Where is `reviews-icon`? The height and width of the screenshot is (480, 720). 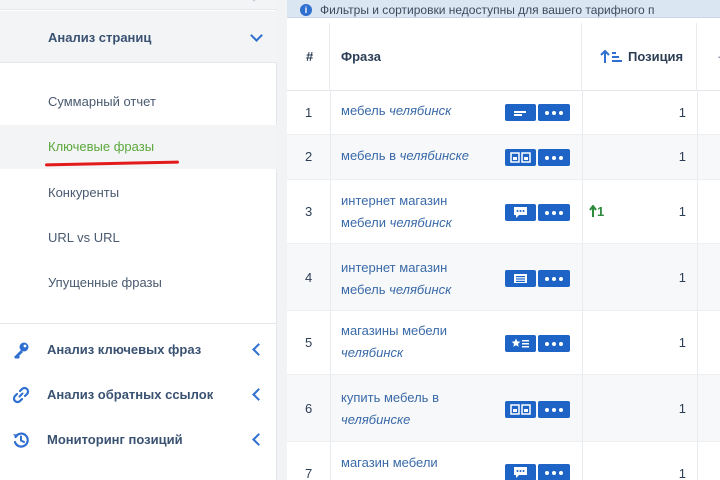 reviews-icon is located at coordinates (520, 212).